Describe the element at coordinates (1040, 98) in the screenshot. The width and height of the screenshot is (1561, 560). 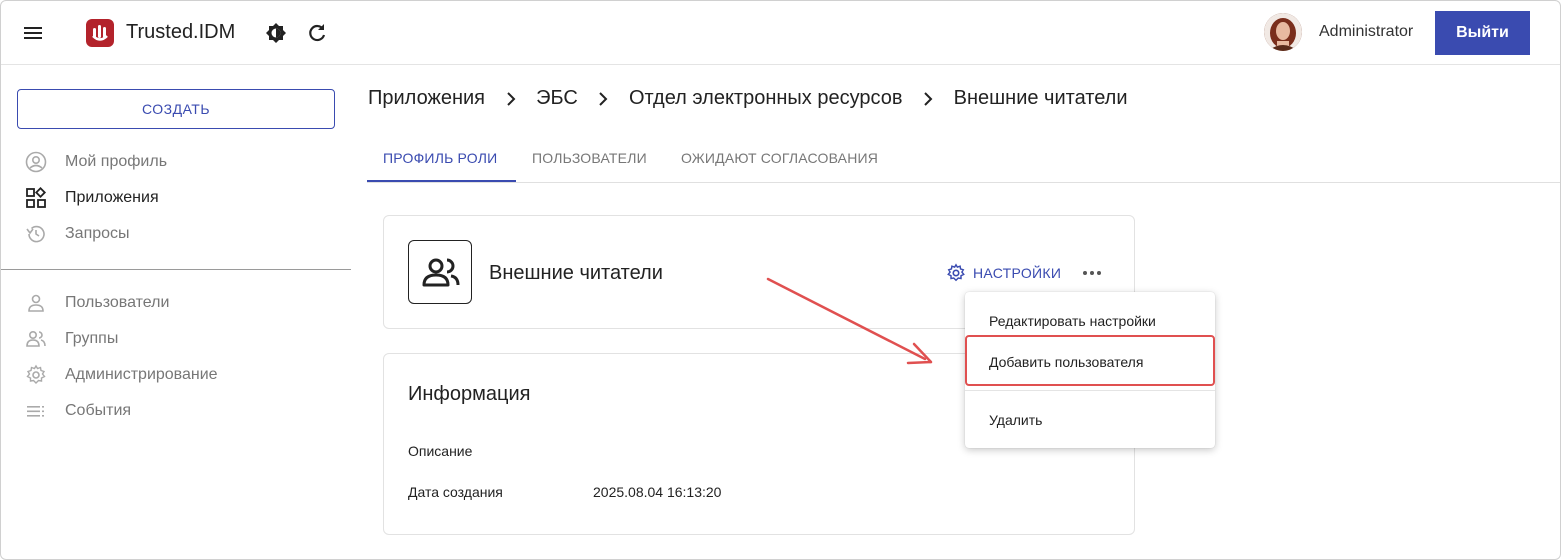
I see `breadcrumb-current: Внешние читатели` at that location.